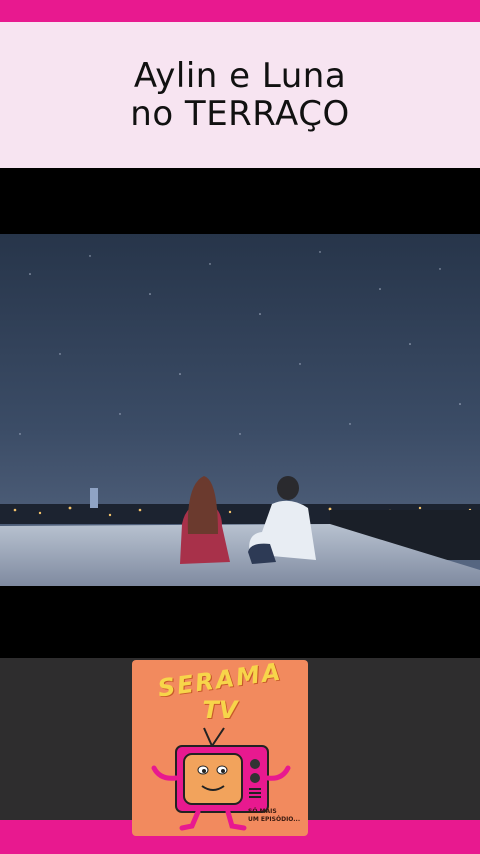 This screenshot has width=480, height=854. What do you see at coordinates (240, 201) in the screenshot?
I see `letterbox-top` at bounding box center [240, 201].